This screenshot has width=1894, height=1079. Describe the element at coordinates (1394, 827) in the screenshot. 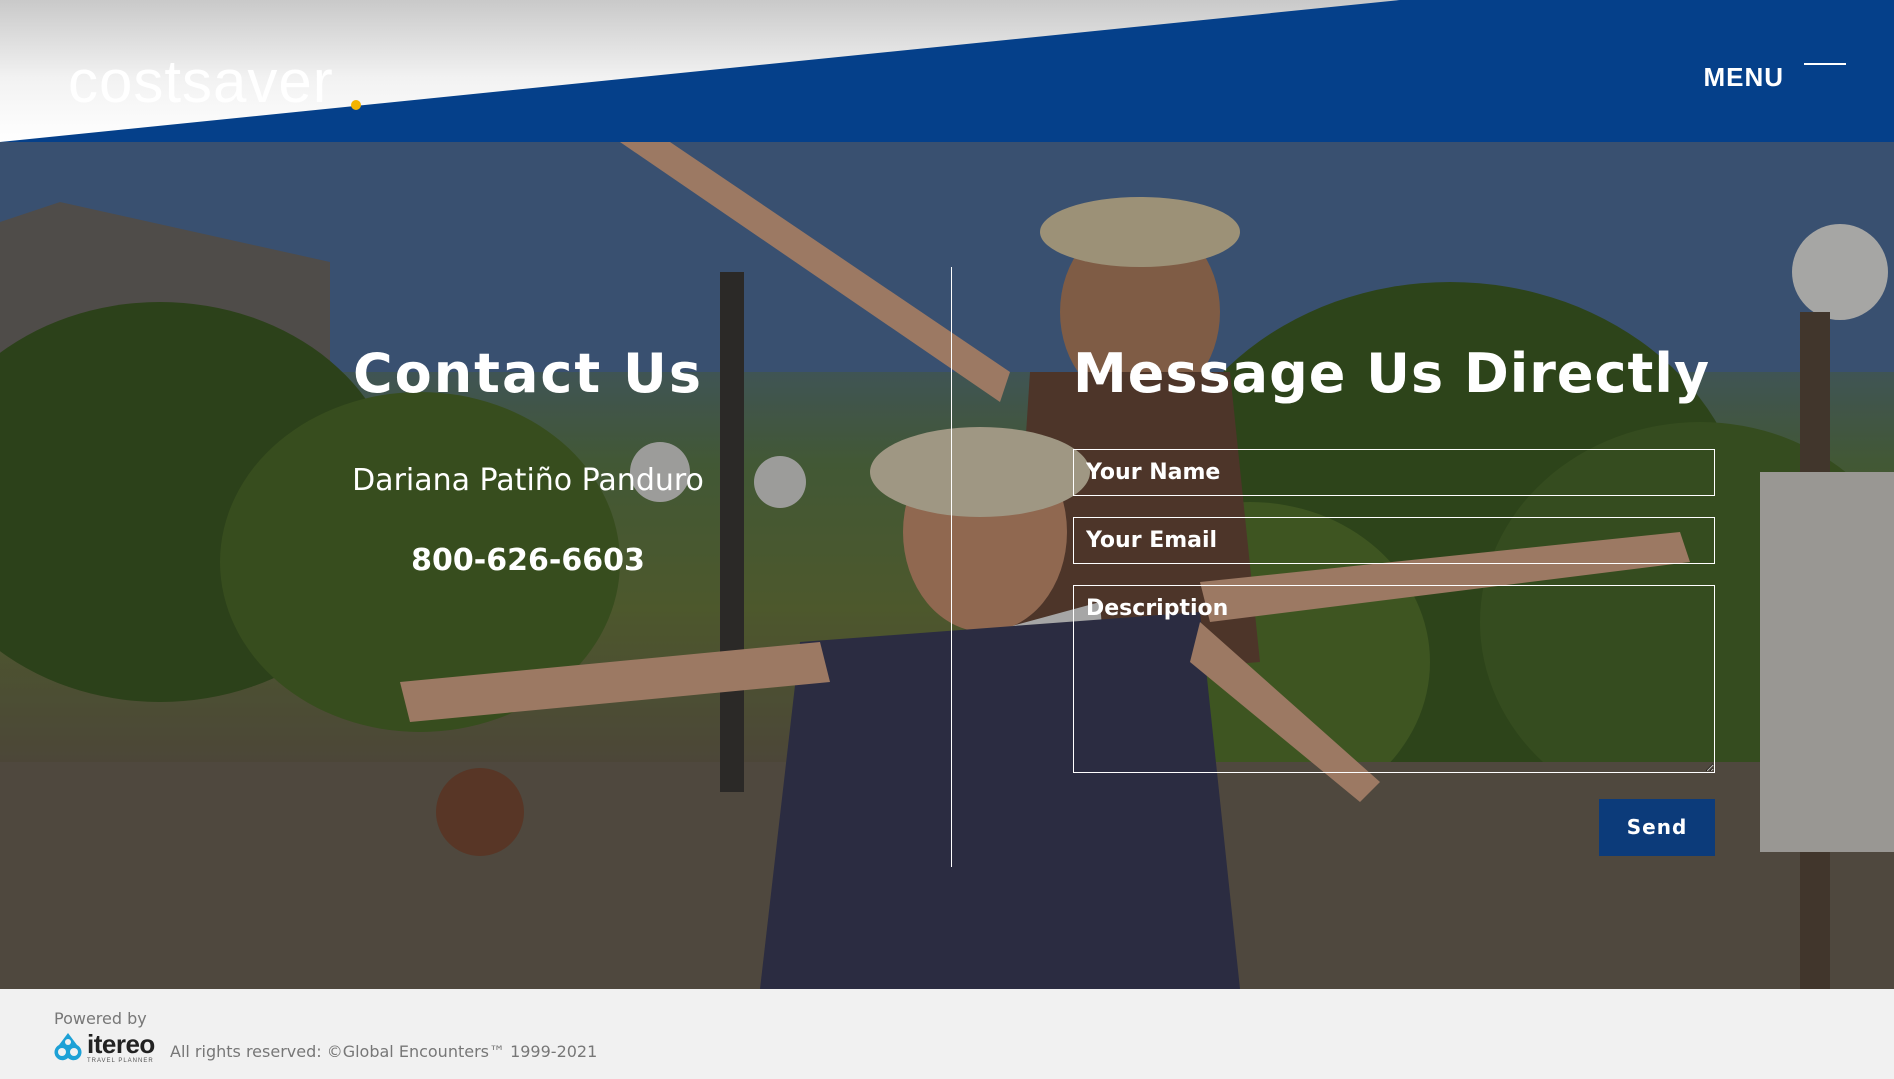

I see `send-row: Send` at that location.